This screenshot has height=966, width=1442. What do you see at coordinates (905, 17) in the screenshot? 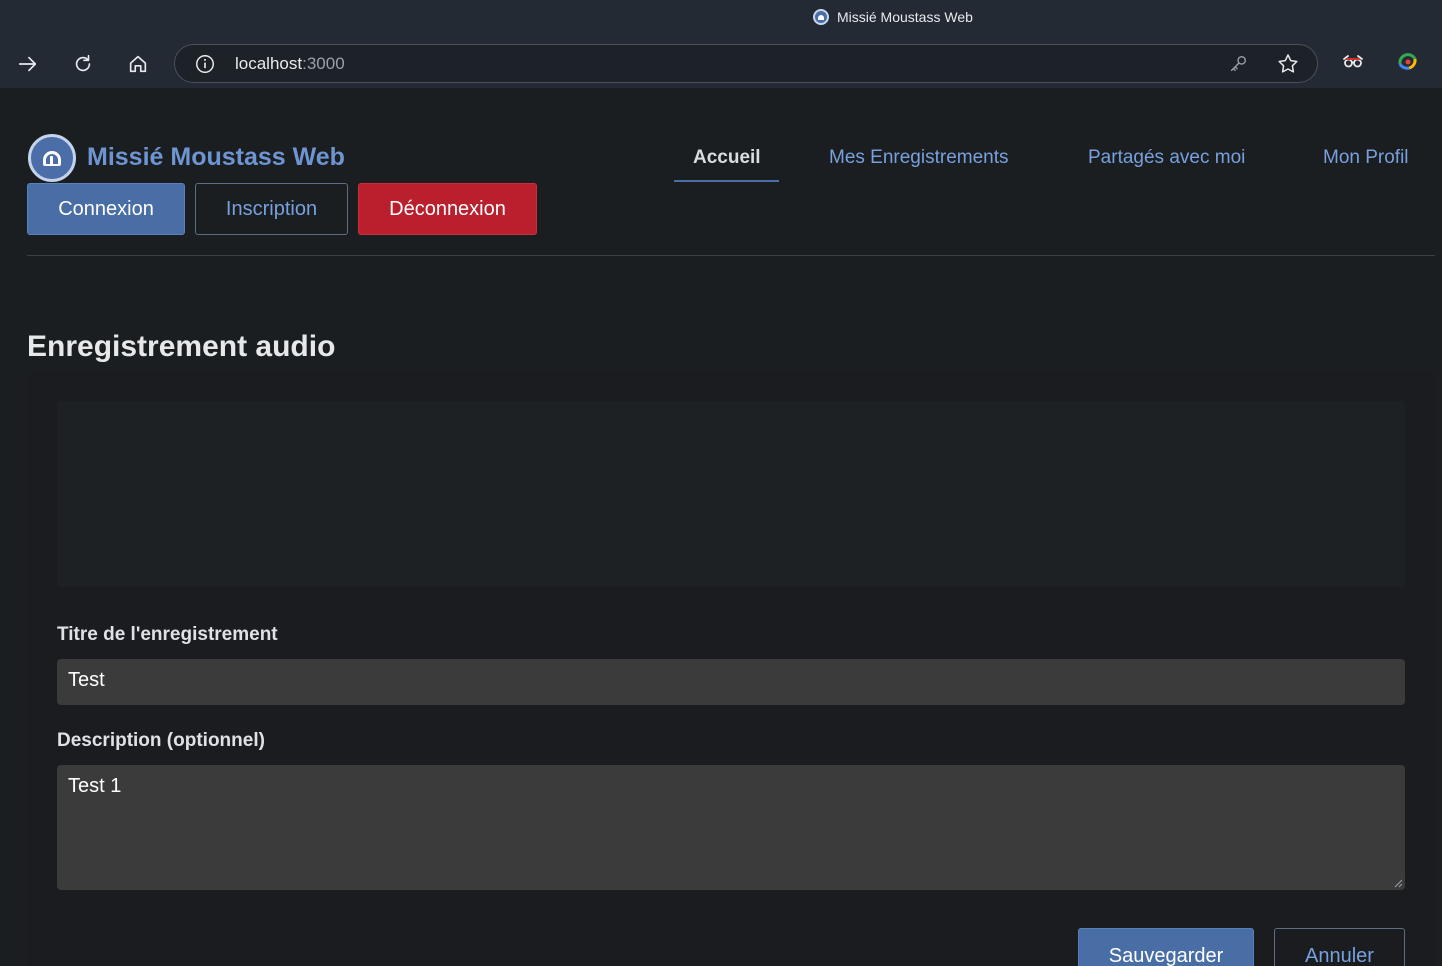
I see `tab-title: Missié Moustass Web` at bounding box center [905, 17].